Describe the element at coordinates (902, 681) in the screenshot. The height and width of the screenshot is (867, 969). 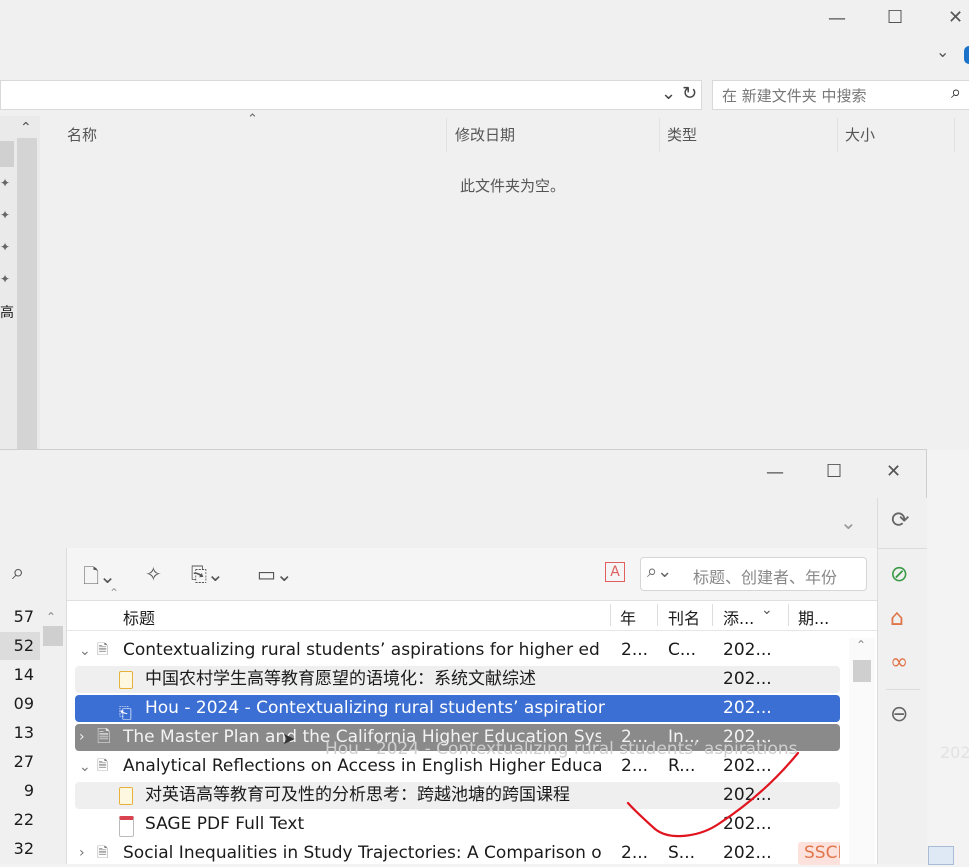
I see `item-side-pane: ⟳ ⊘ ⌂ ∞ ⊖` at that location.